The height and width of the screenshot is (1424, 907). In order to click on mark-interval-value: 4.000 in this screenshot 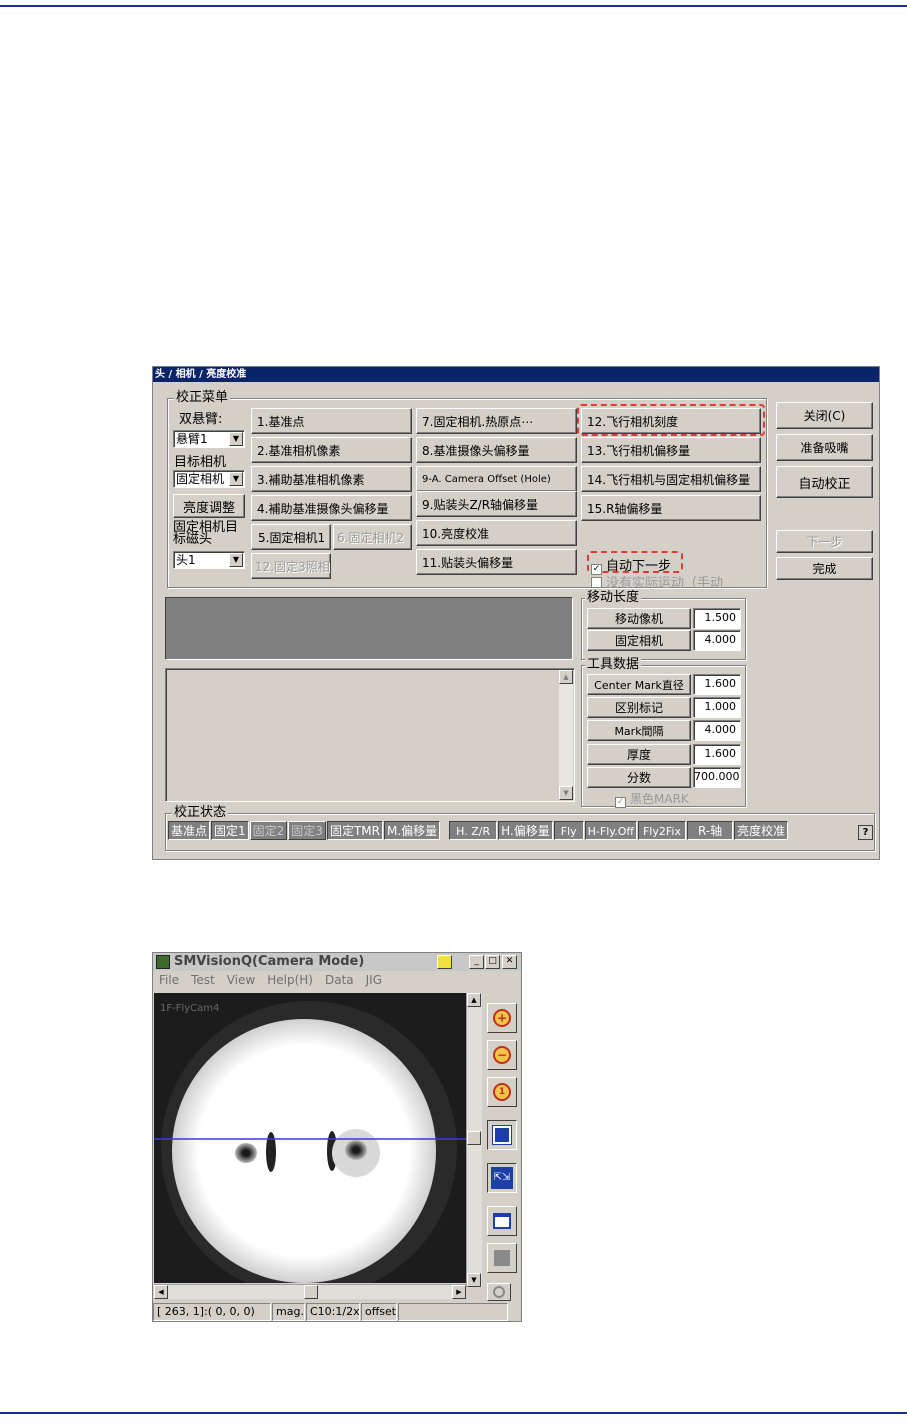, I will do `click(717, 730)`.